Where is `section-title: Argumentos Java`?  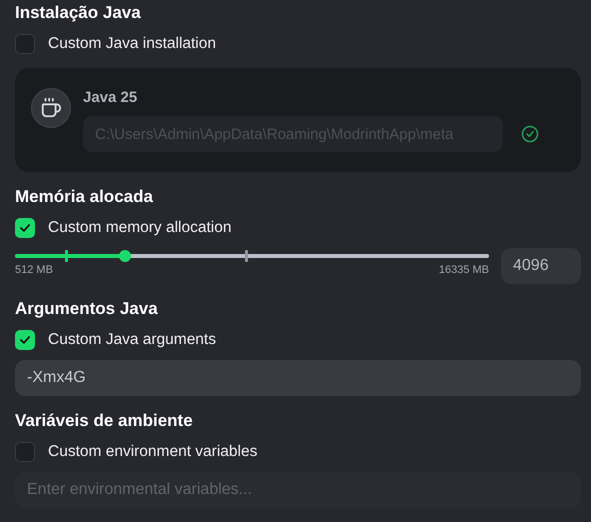 section-title: Argumentos Java is located at coordinates (87, 309).